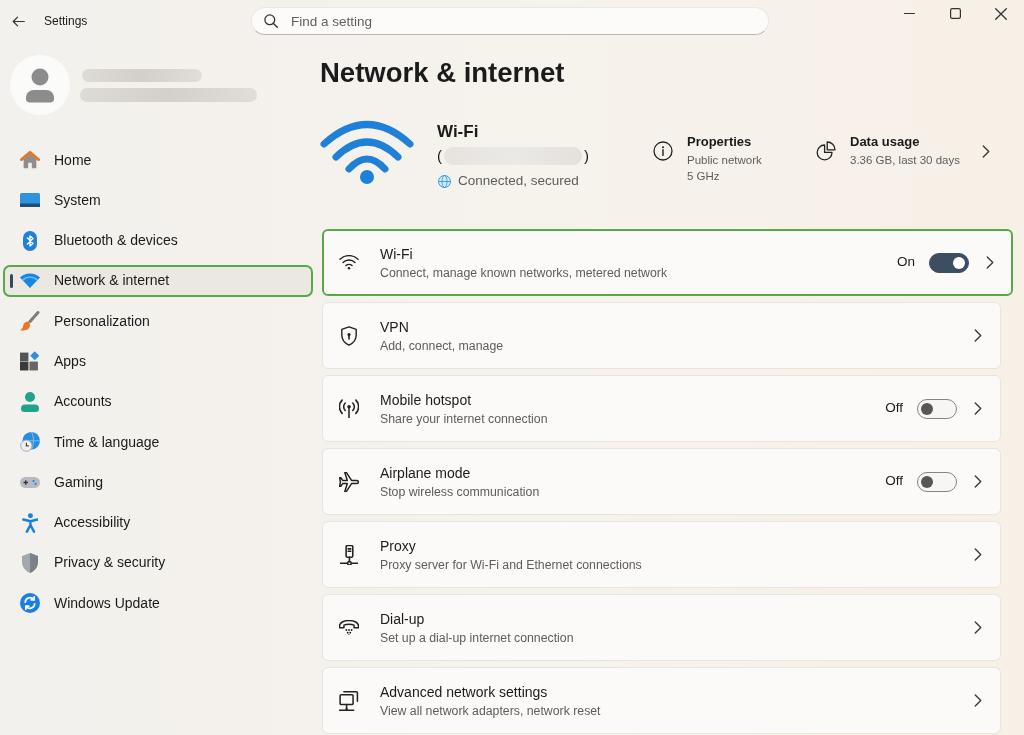 This screenshot has width=1024, height=735. What do you see at coordinates (271, 21) in the screenshot?
I see `search-icon` at bounding box center [271, 21].